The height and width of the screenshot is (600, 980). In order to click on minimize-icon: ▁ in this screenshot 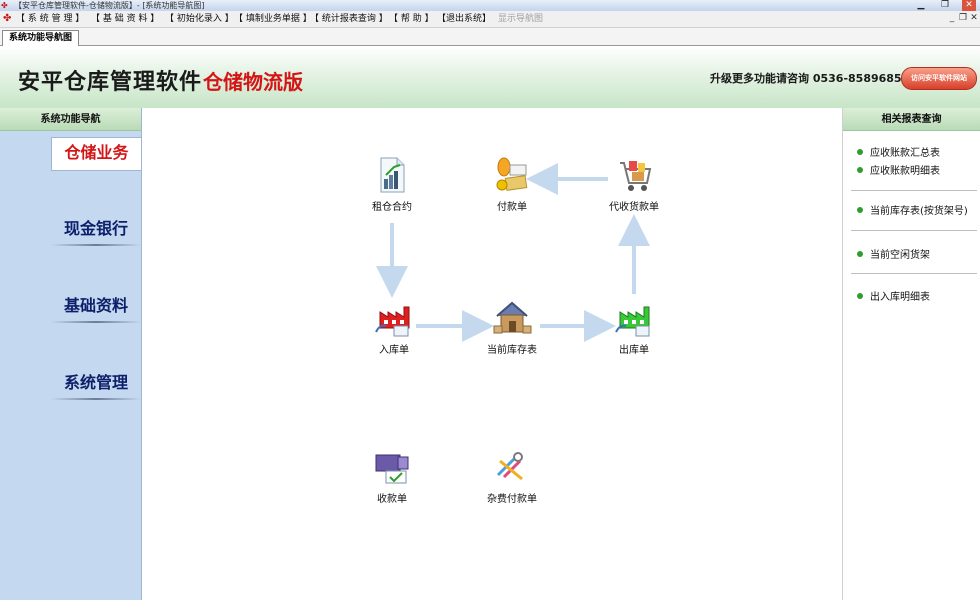, I will do `click(921, 5)`.